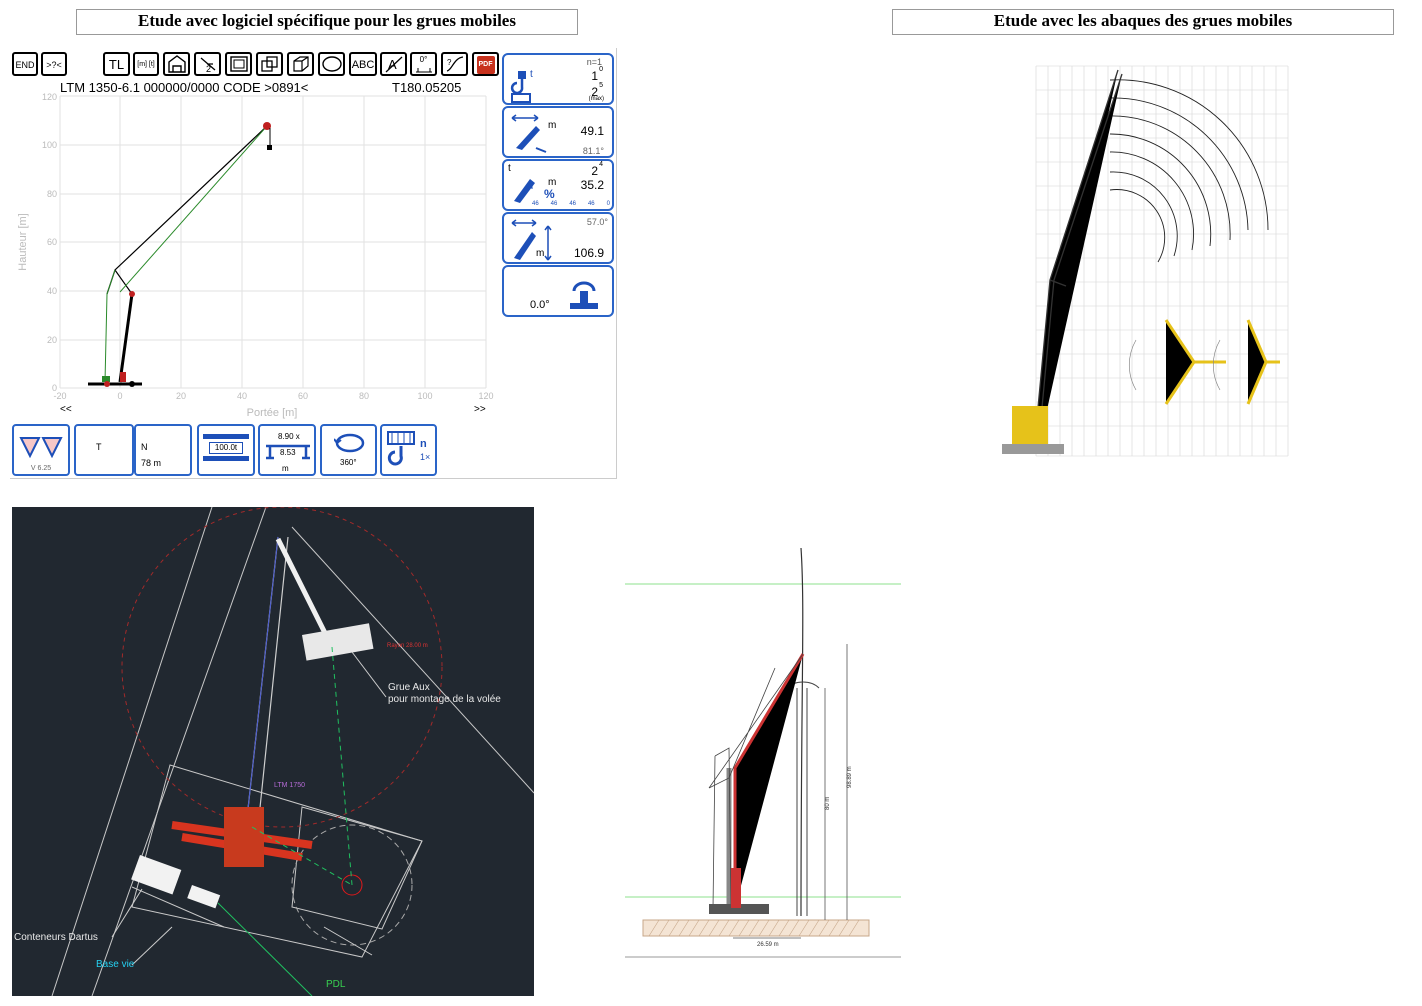  What do you see at coordinates (828, 803) in the screenshot?
I see `dim-80-label: 80 m` at bounding box center [828, 803].